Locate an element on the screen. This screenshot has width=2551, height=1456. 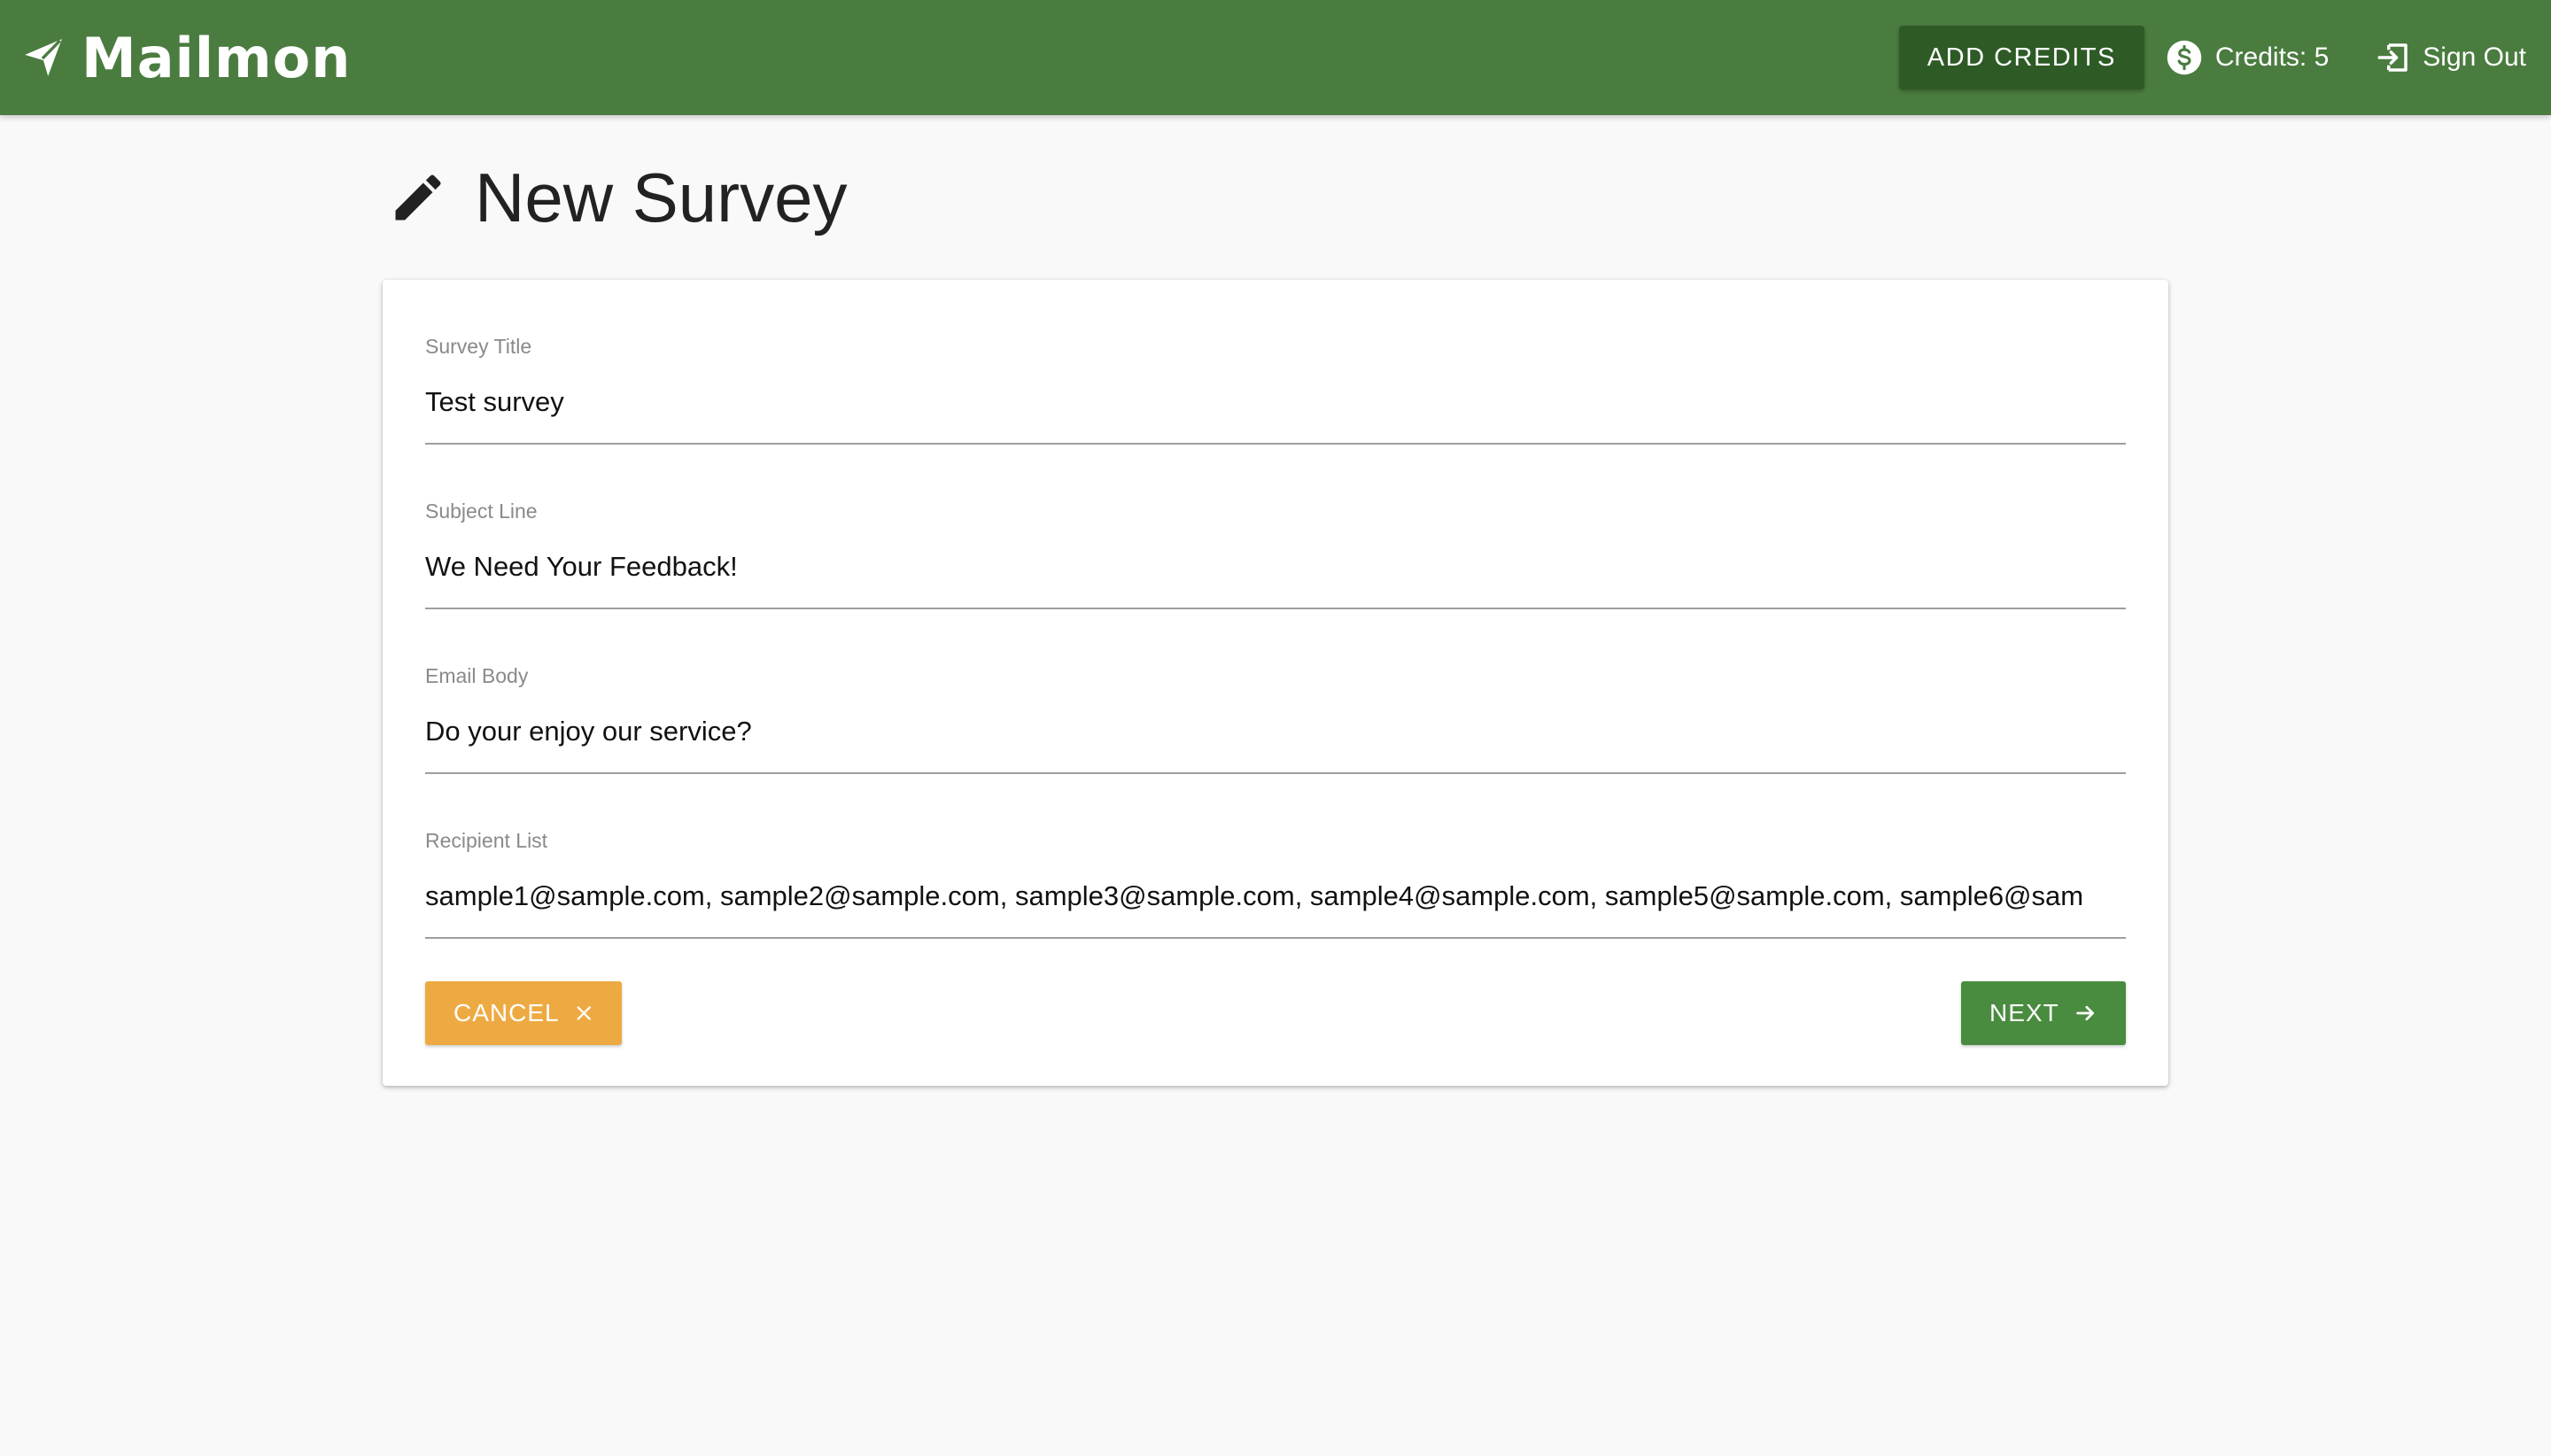
email-body-label: Email Body is located at coordinates (477, 675).